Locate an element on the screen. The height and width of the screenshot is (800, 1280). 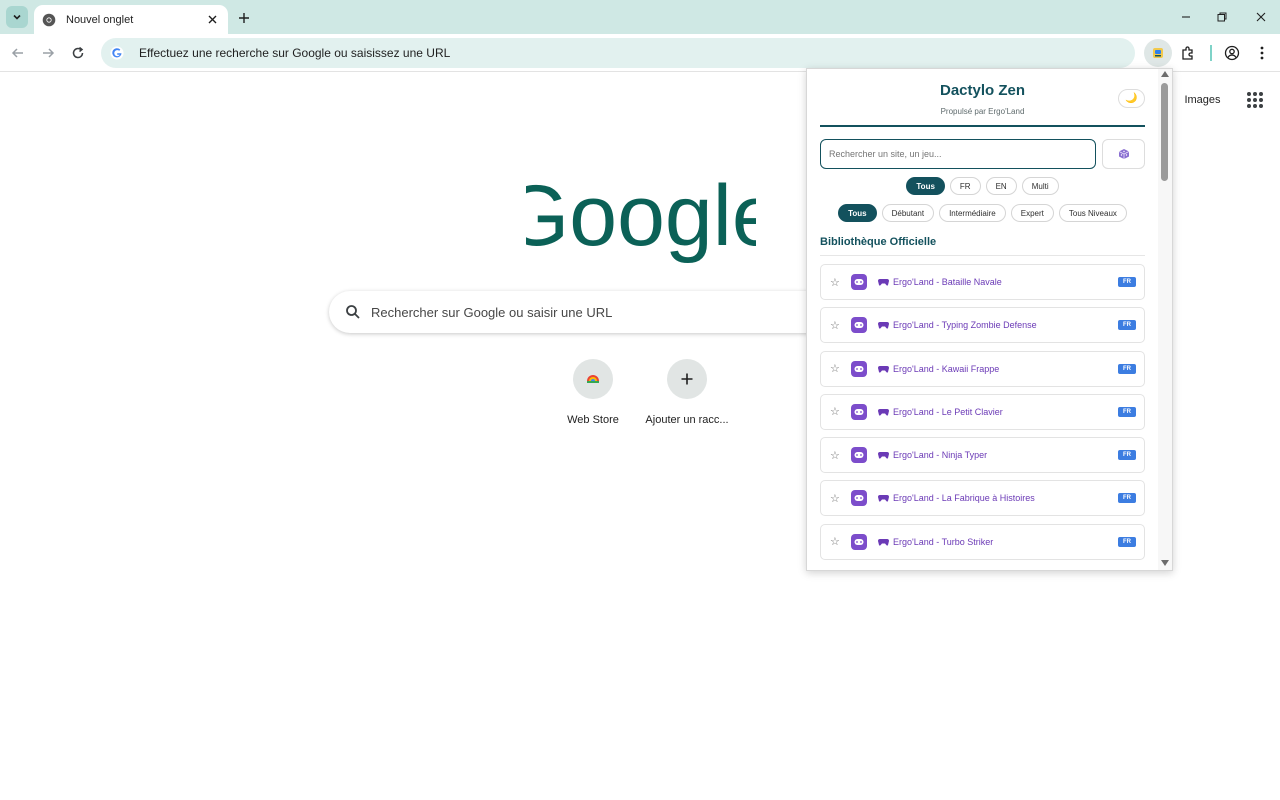
lang-filter-en: EN is located at coordinates (1001, 186).